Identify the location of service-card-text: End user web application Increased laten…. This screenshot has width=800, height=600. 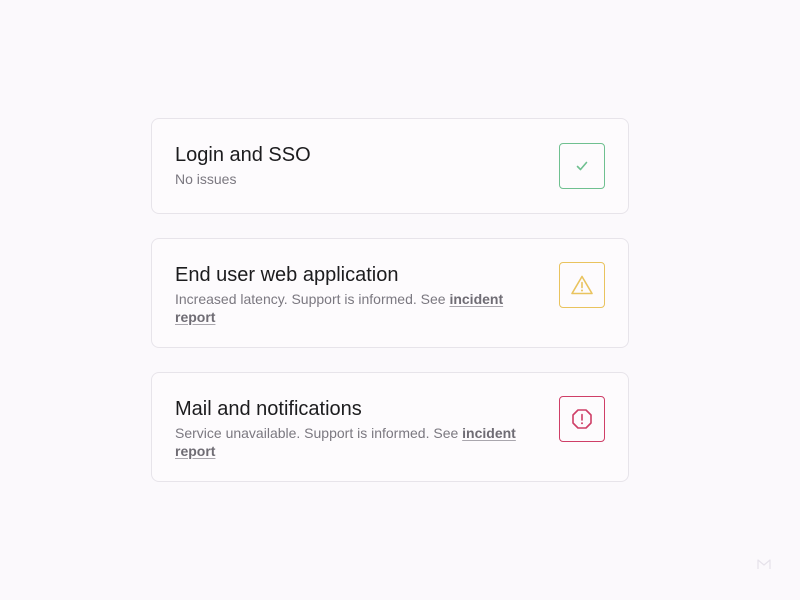
(357, 294).